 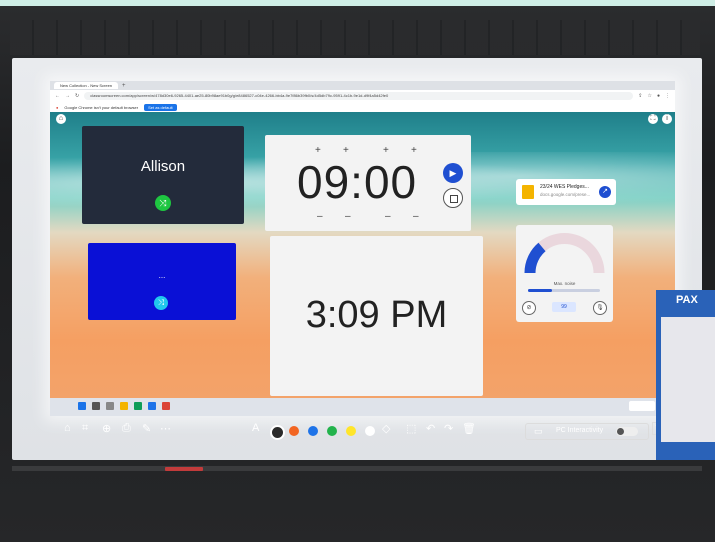 I want to click on max-noise-label: Max. noise, so click(x=564, y=283).